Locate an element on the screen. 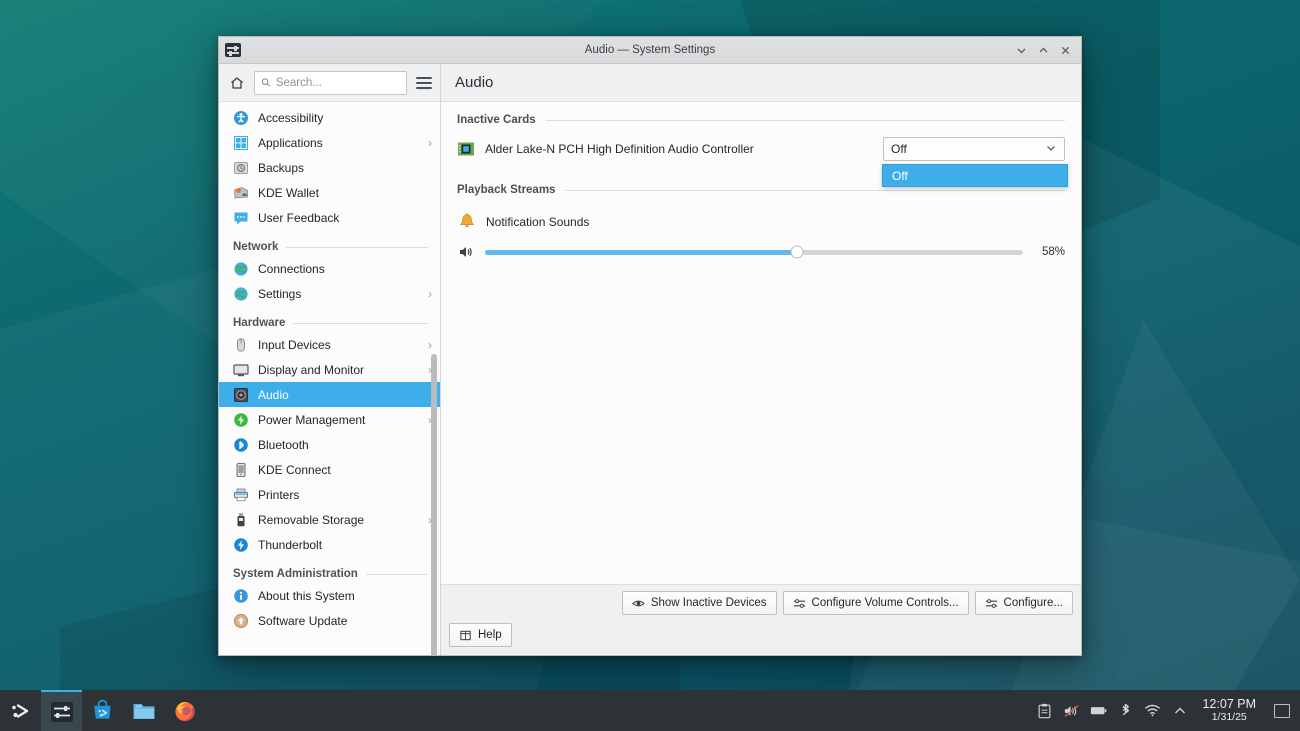 Image resolution: width=1300 pixels, height=731 pixels. sliders-icon is located at coordinates (799, 603).